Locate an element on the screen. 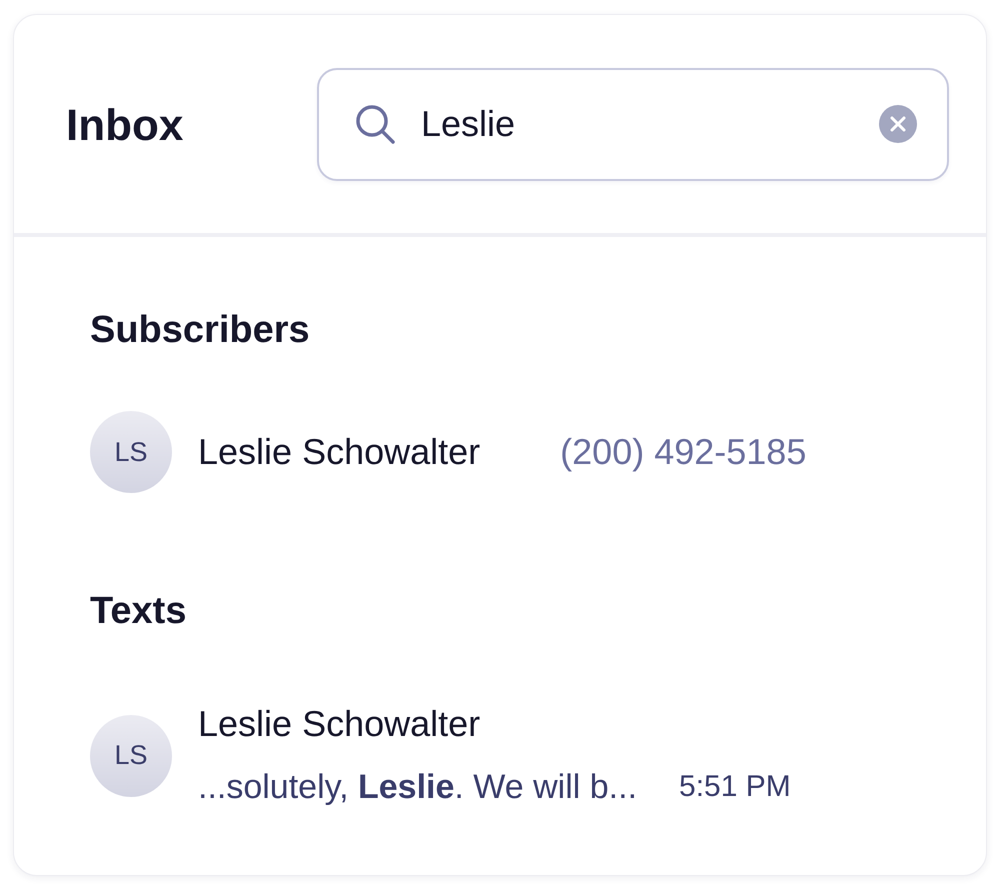  phone-number: (200) 492-5185 is located at coordinates (683, 452).